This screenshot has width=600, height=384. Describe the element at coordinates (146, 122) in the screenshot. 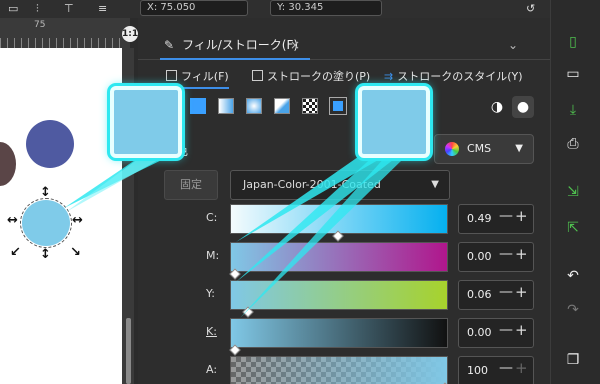

I see `fill-color-callout` at that location.